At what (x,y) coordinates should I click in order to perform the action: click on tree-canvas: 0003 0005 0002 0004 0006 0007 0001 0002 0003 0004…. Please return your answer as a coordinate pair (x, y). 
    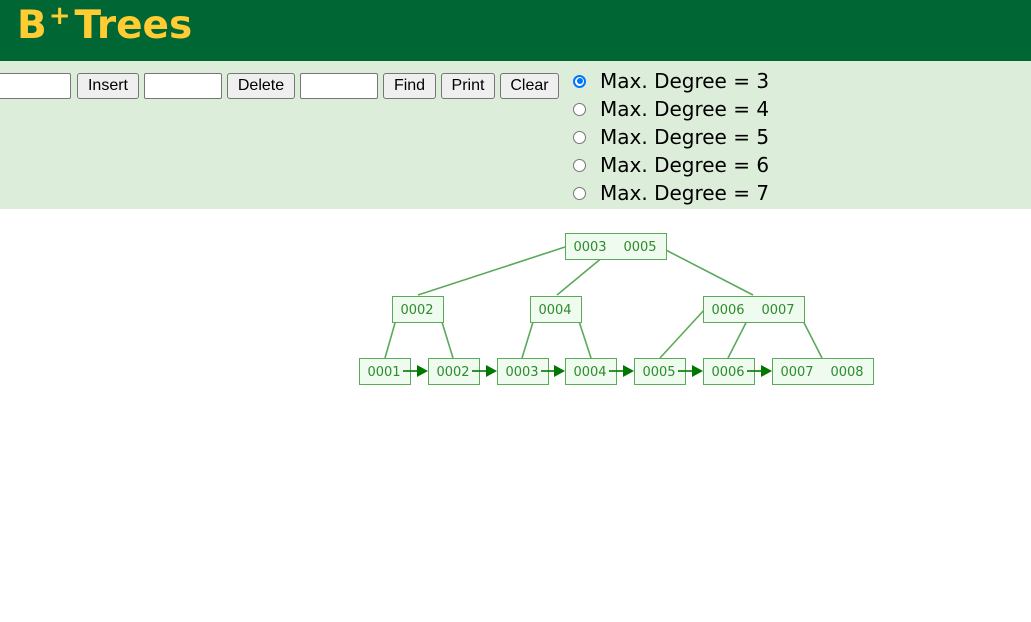
    Looking at the image, I should click on (616, 309).